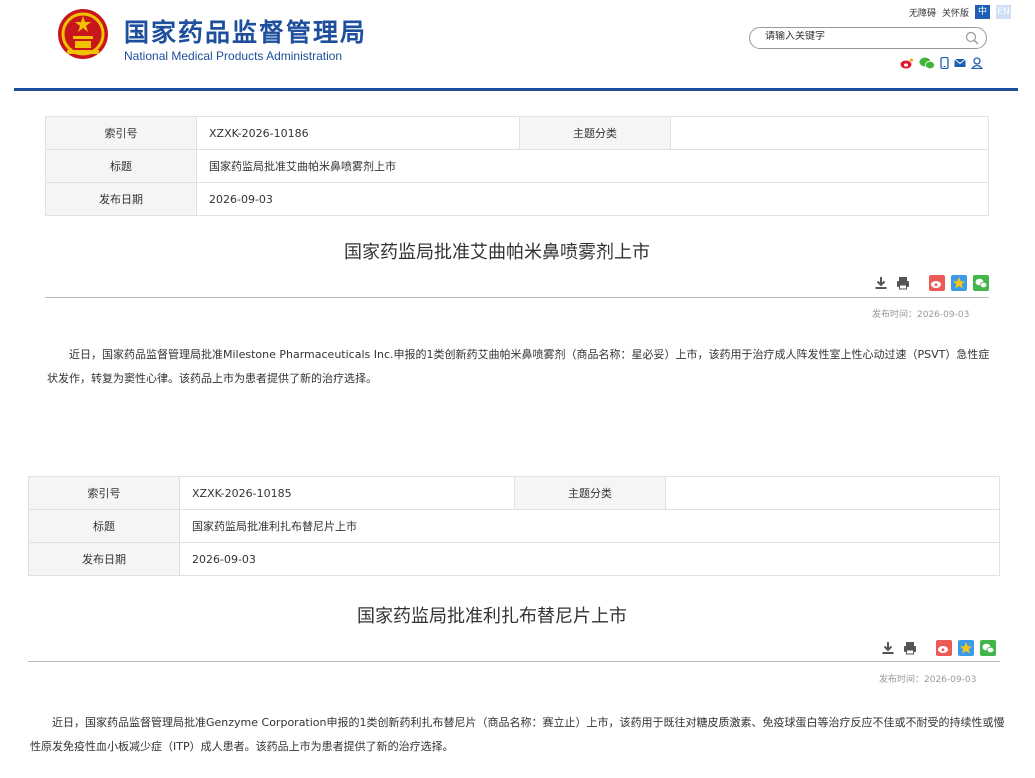 Image resolution: width=1035 pixels, height=778 pixels. Describe the element at coordinates (982, 12) in the screenshot. I see `lang-zh-button: 中` at that location.